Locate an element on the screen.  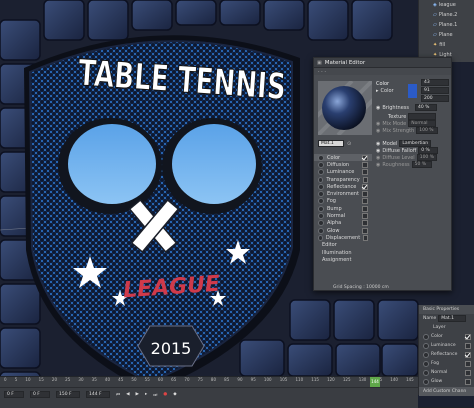
tick-label: 90 is located at coordinates (240, 379).